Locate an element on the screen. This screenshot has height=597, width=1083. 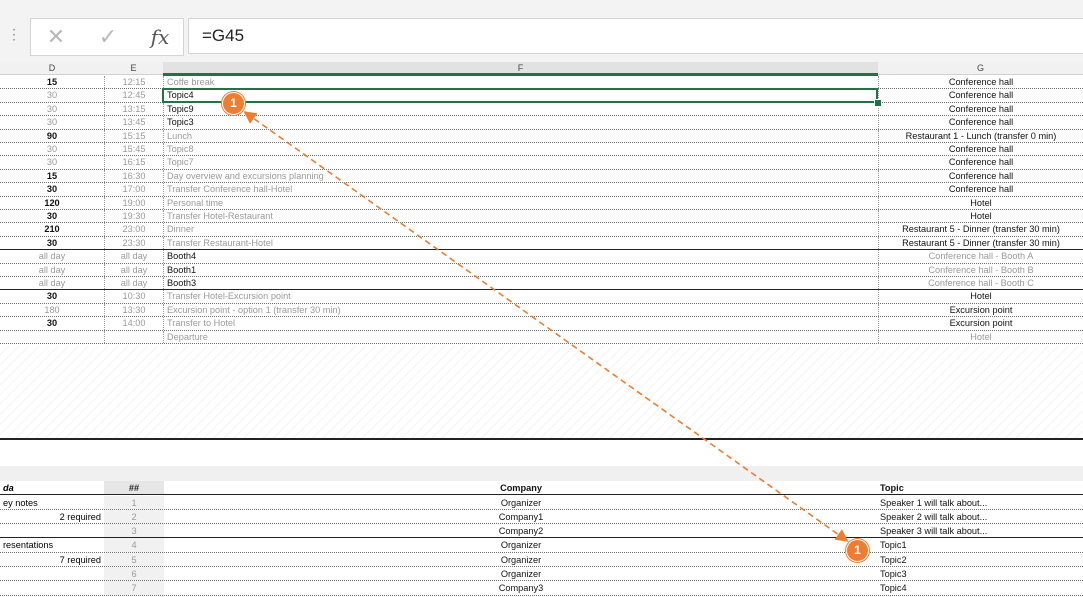
callout-badge-end: 1 is located at coordinates (857, 550).